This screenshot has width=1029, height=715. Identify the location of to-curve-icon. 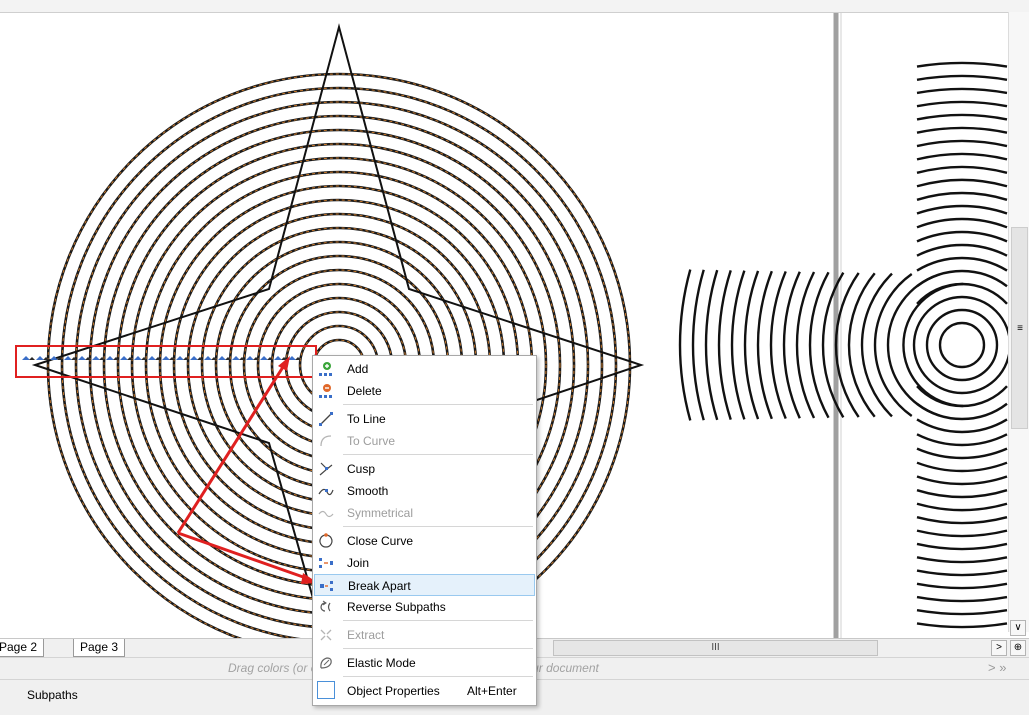
(326, 441).